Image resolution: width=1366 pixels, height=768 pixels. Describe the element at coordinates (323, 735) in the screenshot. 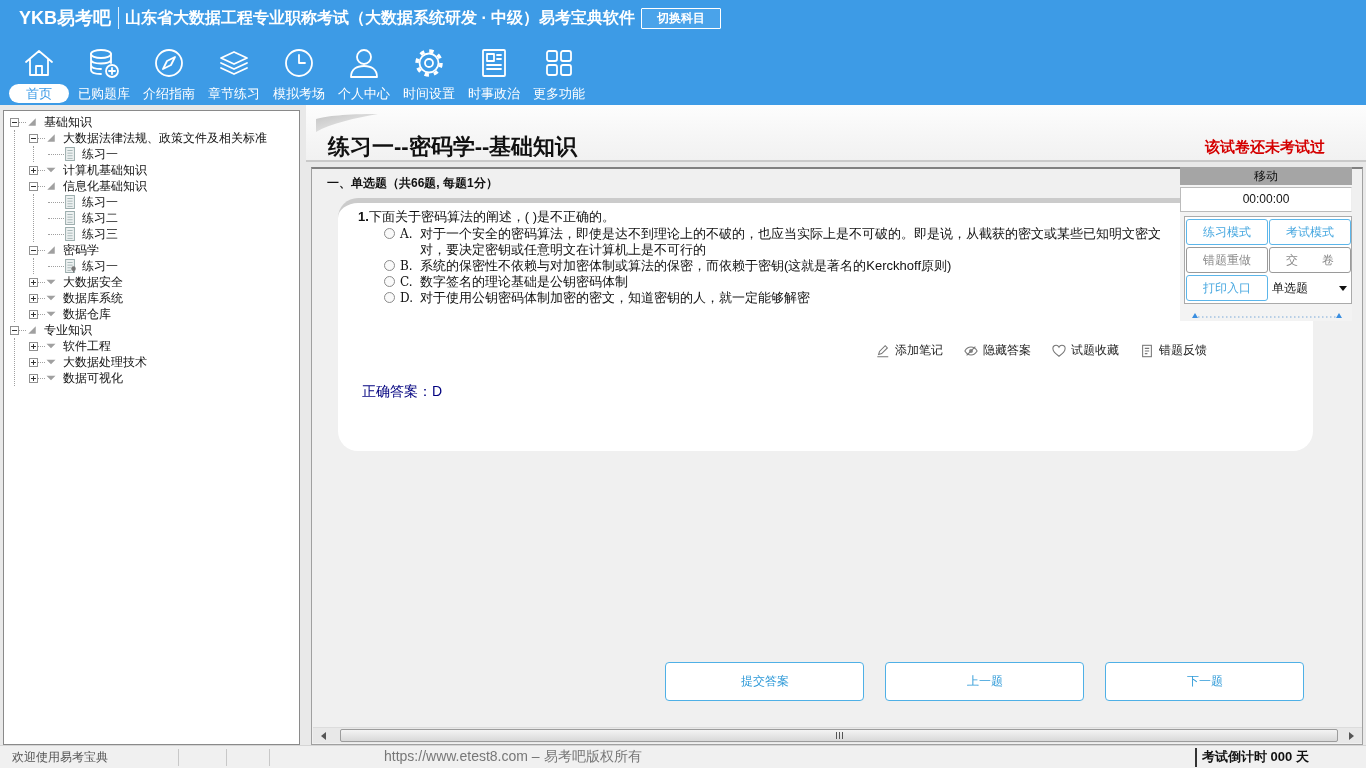

I see `scroll-left-icon` at that location.